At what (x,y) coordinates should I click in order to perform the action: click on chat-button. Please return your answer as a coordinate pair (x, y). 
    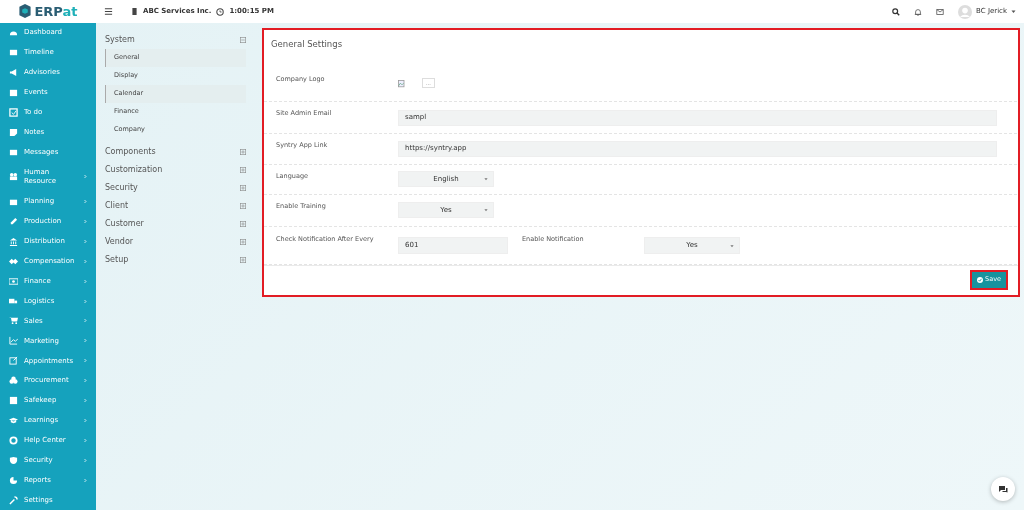
    Looking at the image, I should click on (1003, 489).